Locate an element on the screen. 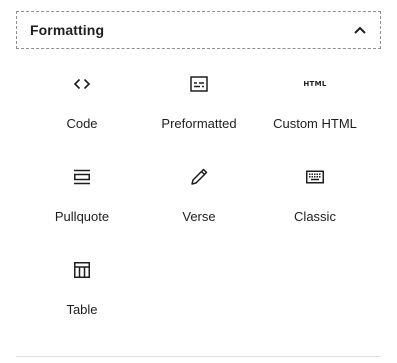 This screenshot has height=363, width=397. panel-title: Formatting is located at coordinates (67, 30).